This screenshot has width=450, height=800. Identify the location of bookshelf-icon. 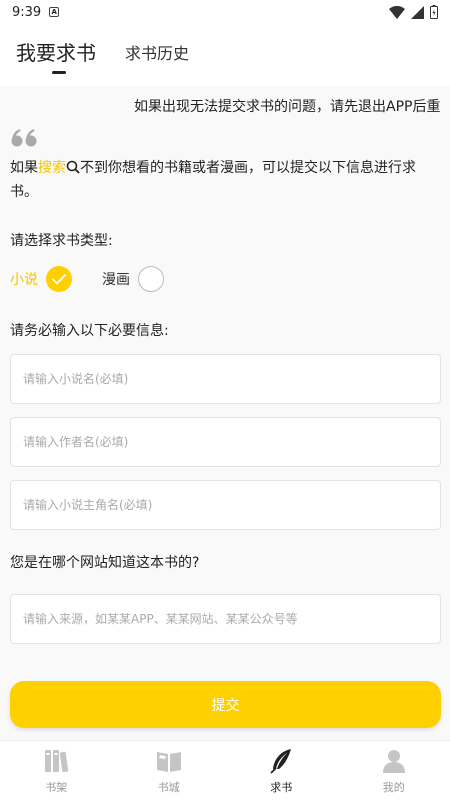
(57, 761).